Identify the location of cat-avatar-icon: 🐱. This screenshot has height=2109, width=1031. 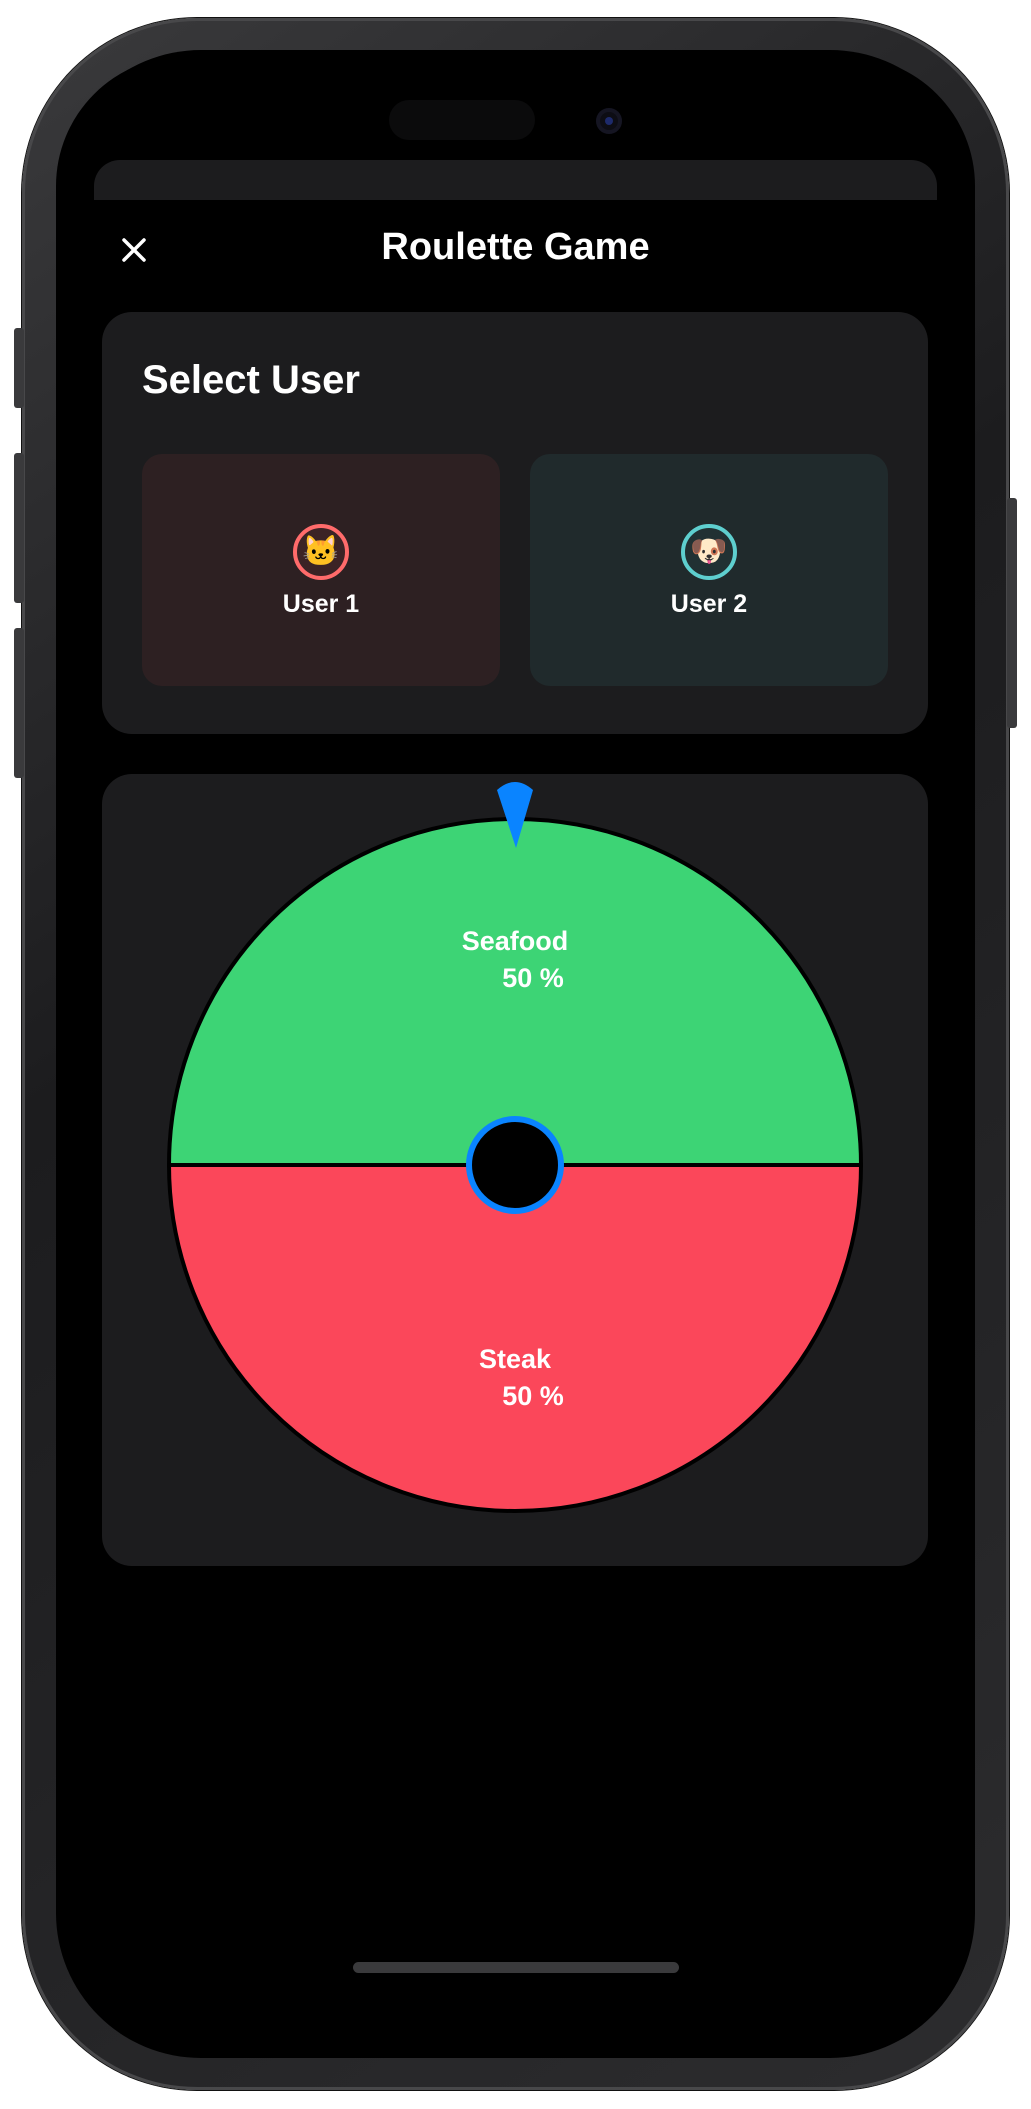
(321, 552).